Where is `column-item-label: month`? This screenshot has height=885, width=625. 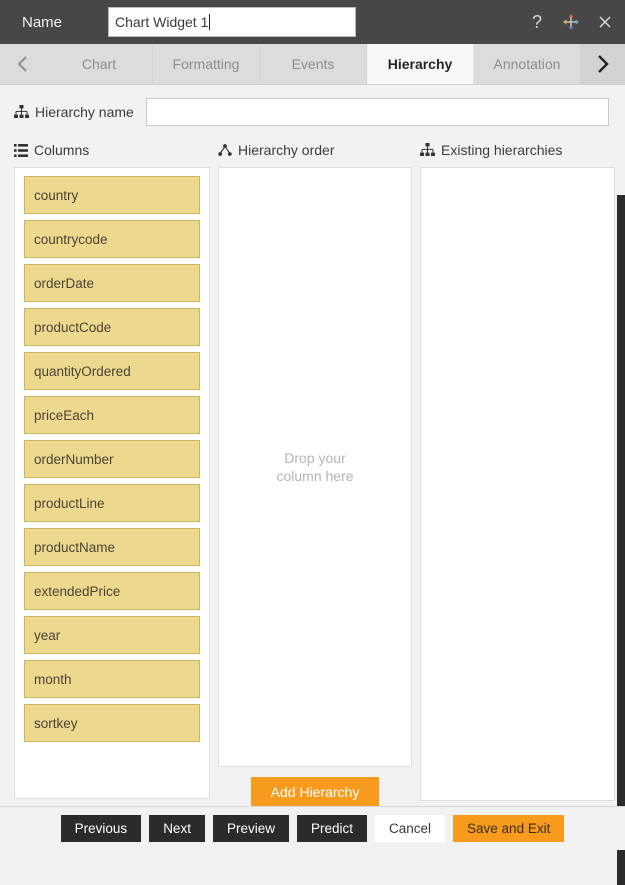
column-item-label: month is located at coordinates (53, 679).